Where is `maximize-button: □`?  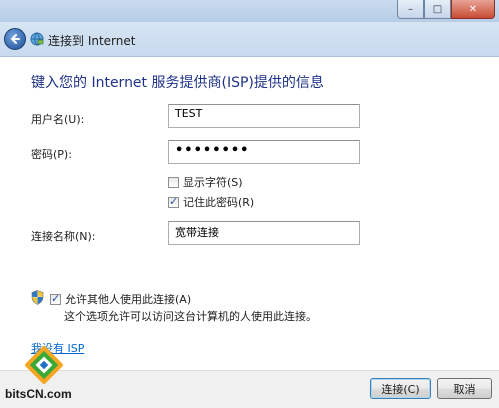
maximize-button: □ is located at coordinates (437, 9).